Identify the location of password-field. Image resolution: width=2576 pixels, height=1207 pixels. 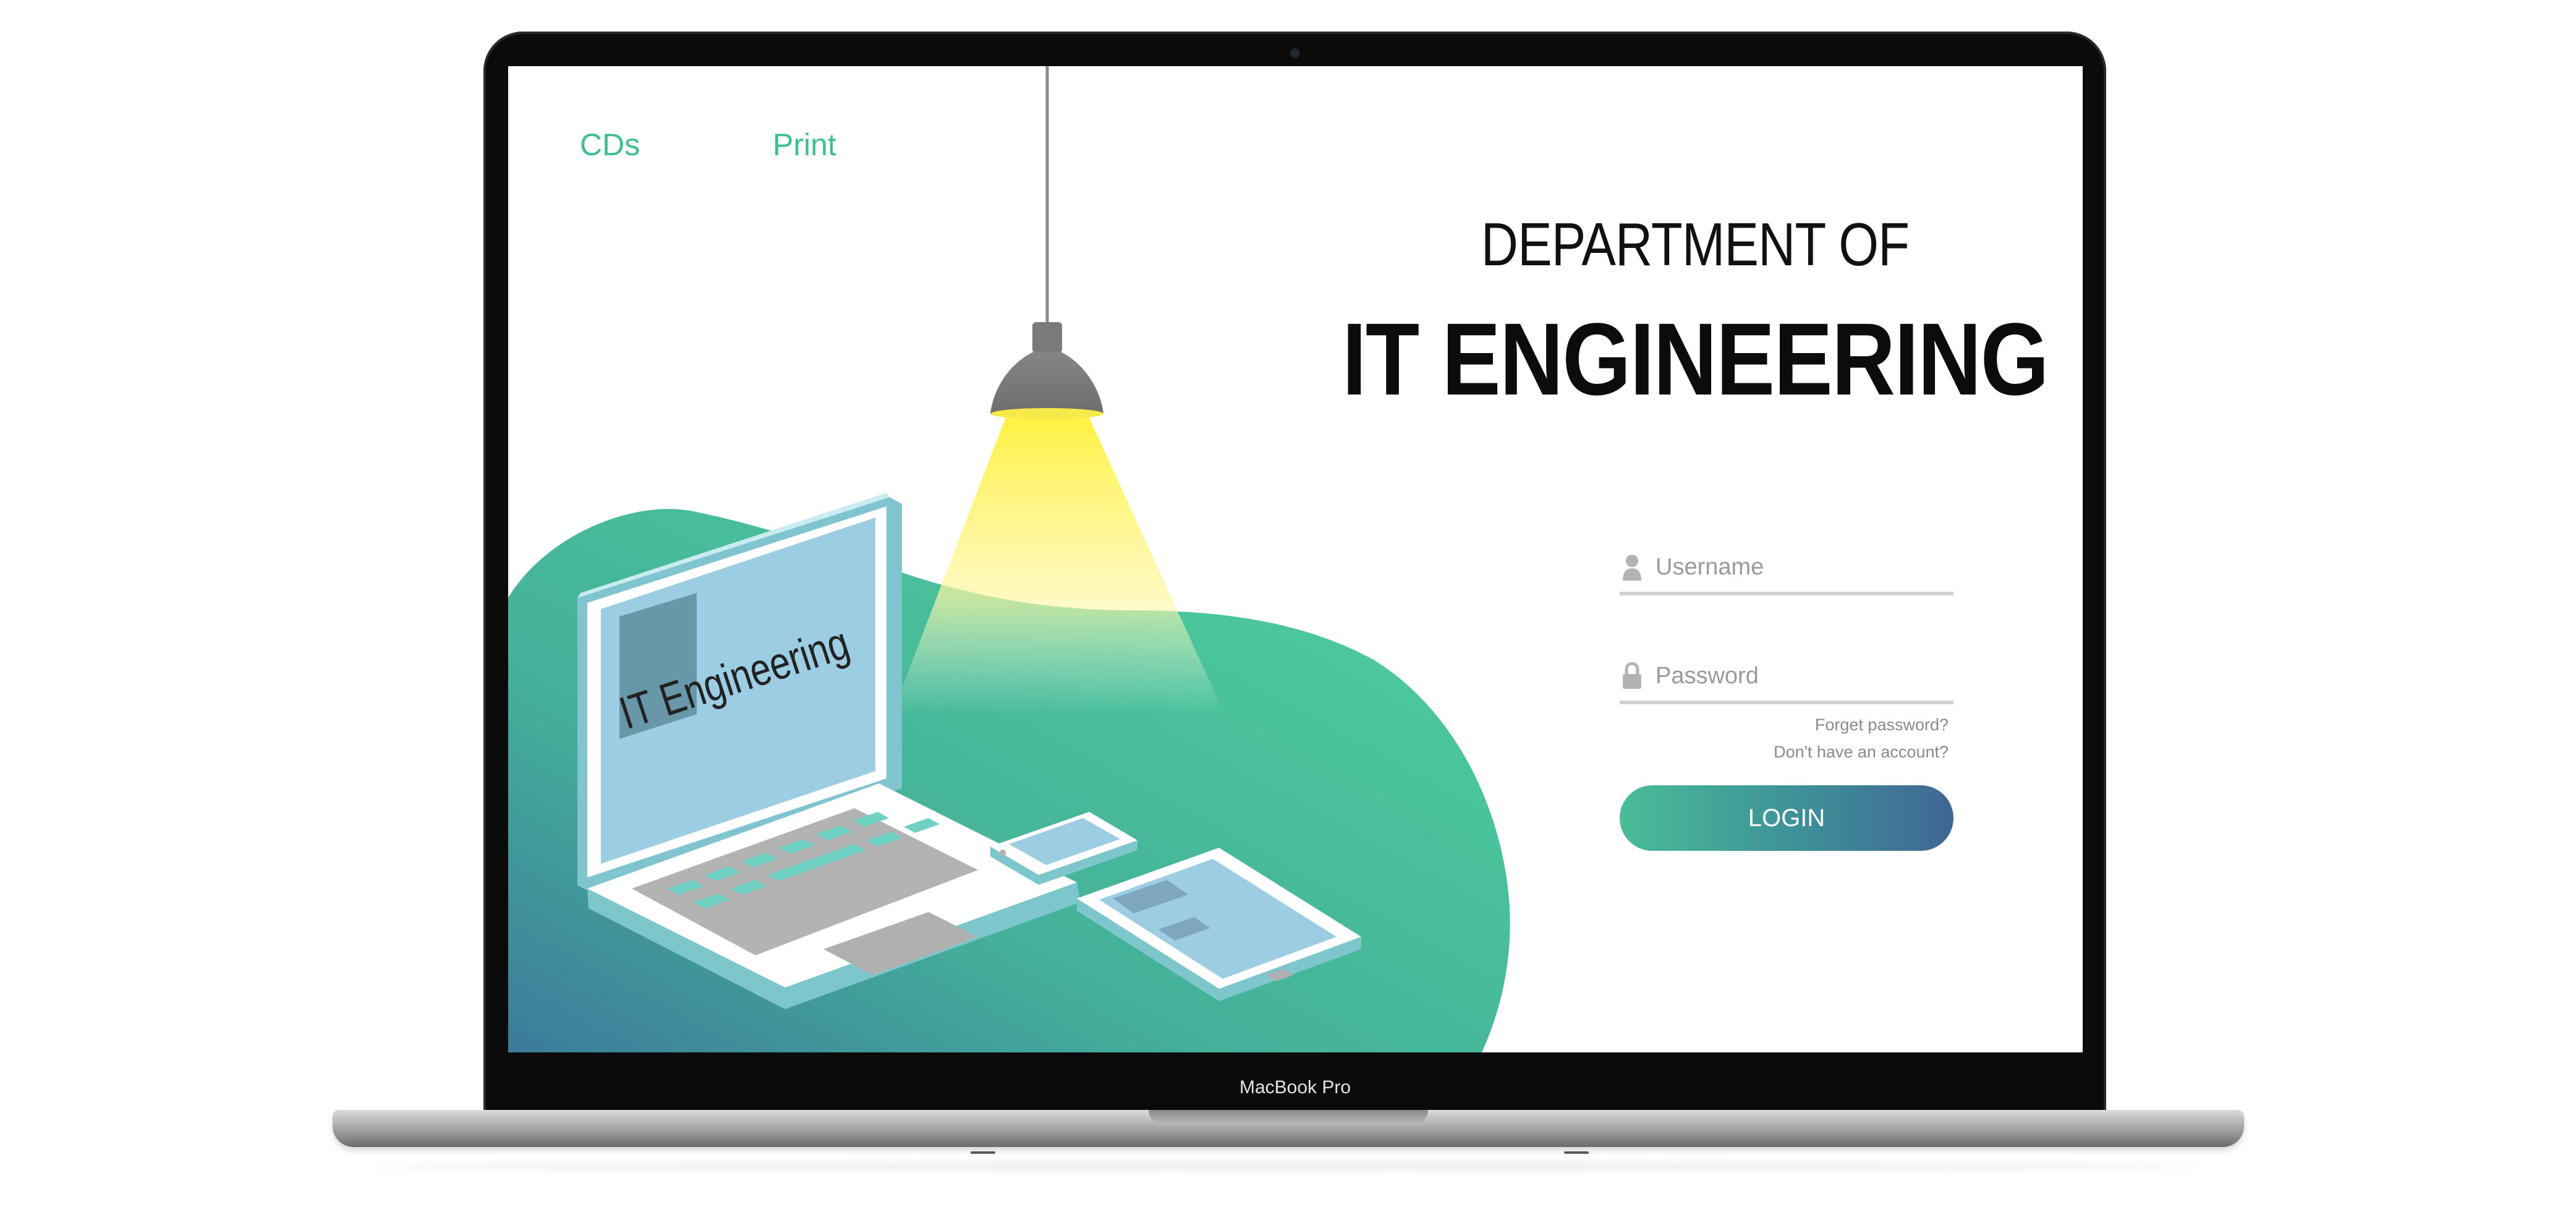
(1786, 677).